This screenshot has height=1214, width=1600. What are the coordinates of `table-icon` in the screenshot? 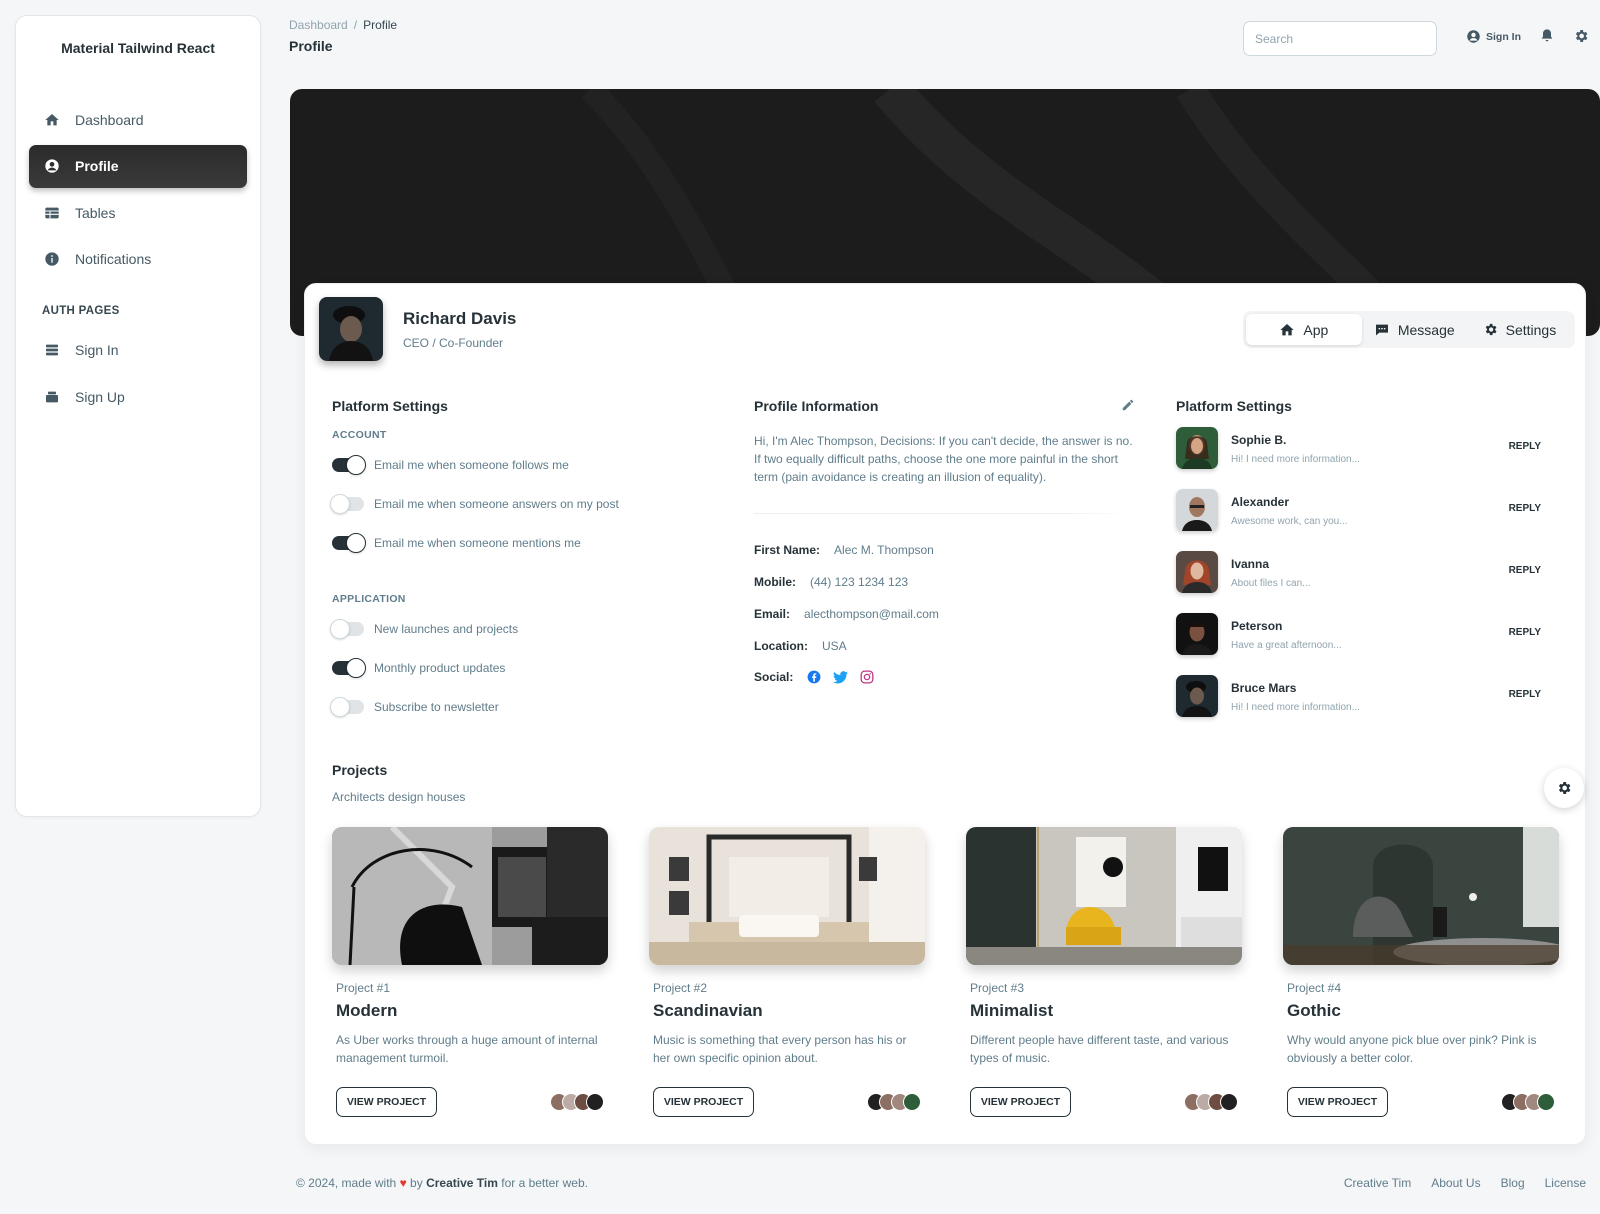 It's located at (52, 213).